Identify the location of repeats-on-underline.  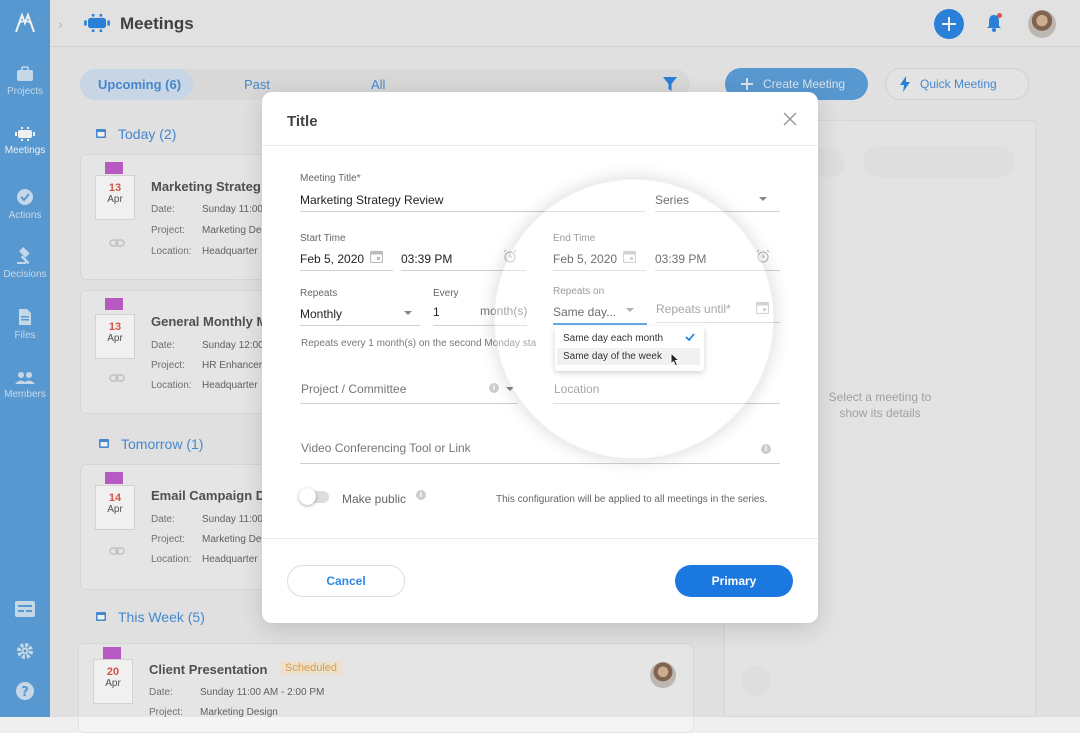
(600, 324).